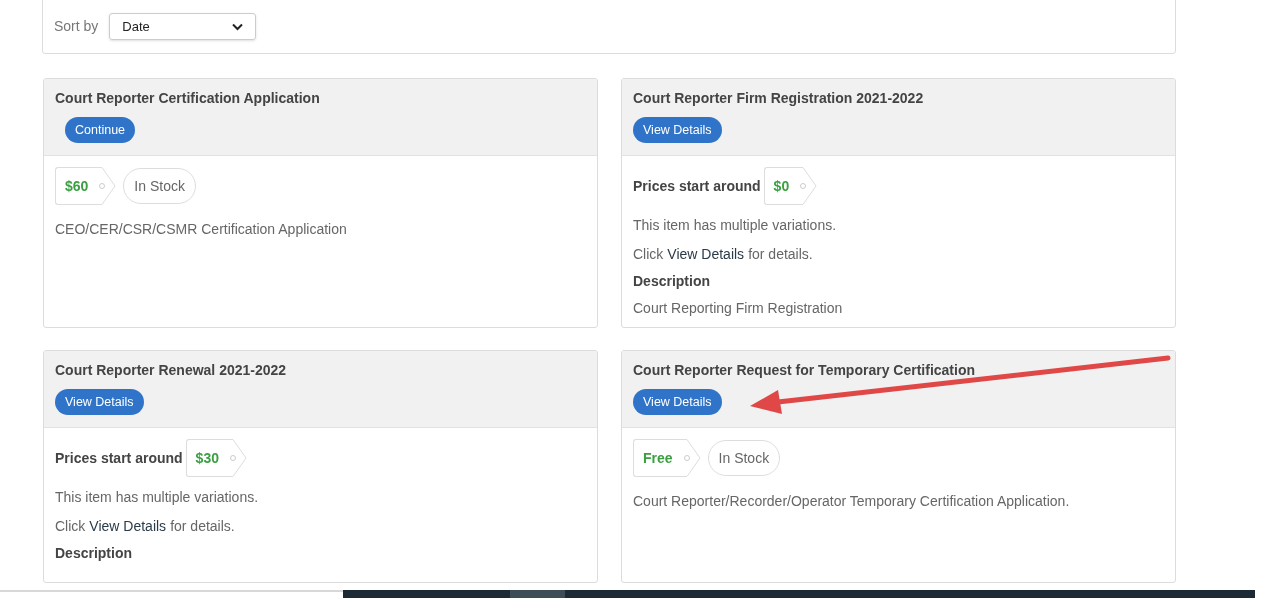 This screenshot has height=598, width=1261. I want to click on card-title: Court Reporter Request for Temporary Certification, so click(804, 370).